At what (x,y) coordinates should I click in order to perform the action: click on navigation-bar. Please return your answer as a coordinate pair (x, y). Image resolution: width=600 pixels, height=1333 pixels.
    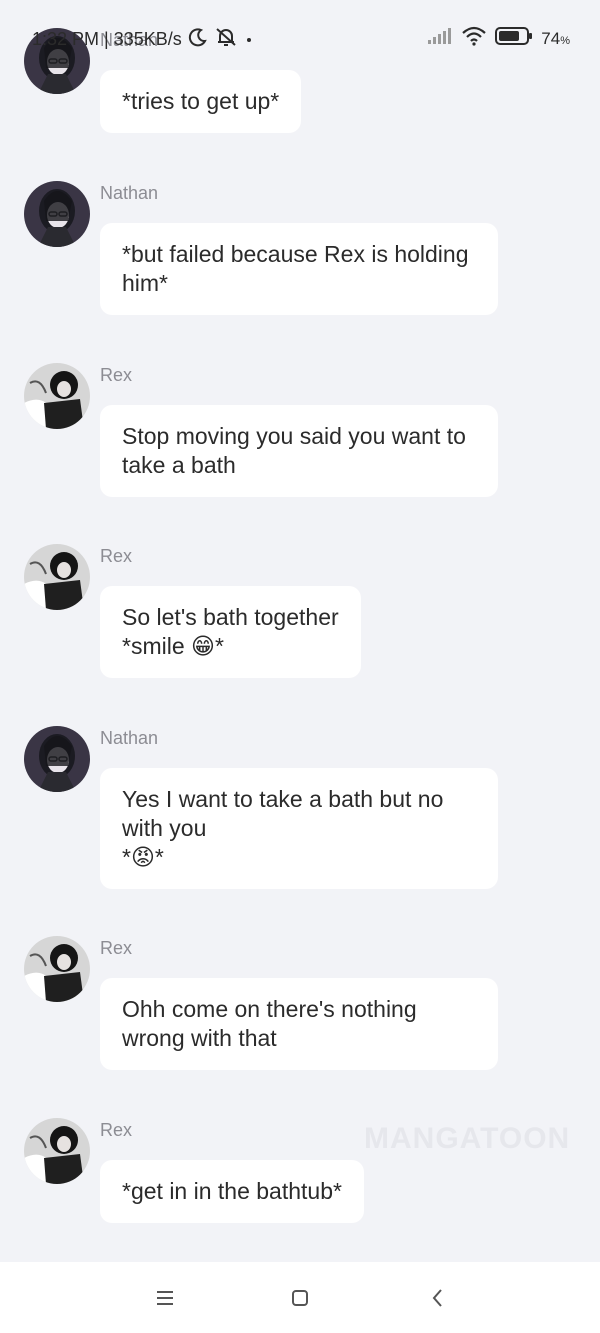
    Looking at the image, I should click on (300, 1297).